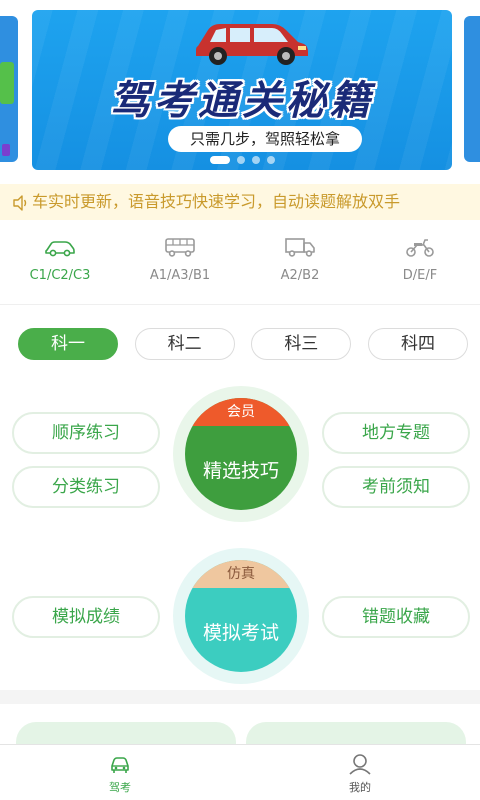 The width and height of the screenshot is (480, 800). Describe the element at coordinates (420, 248) in the screenshot. I see `motorcycle-icon` at that location.